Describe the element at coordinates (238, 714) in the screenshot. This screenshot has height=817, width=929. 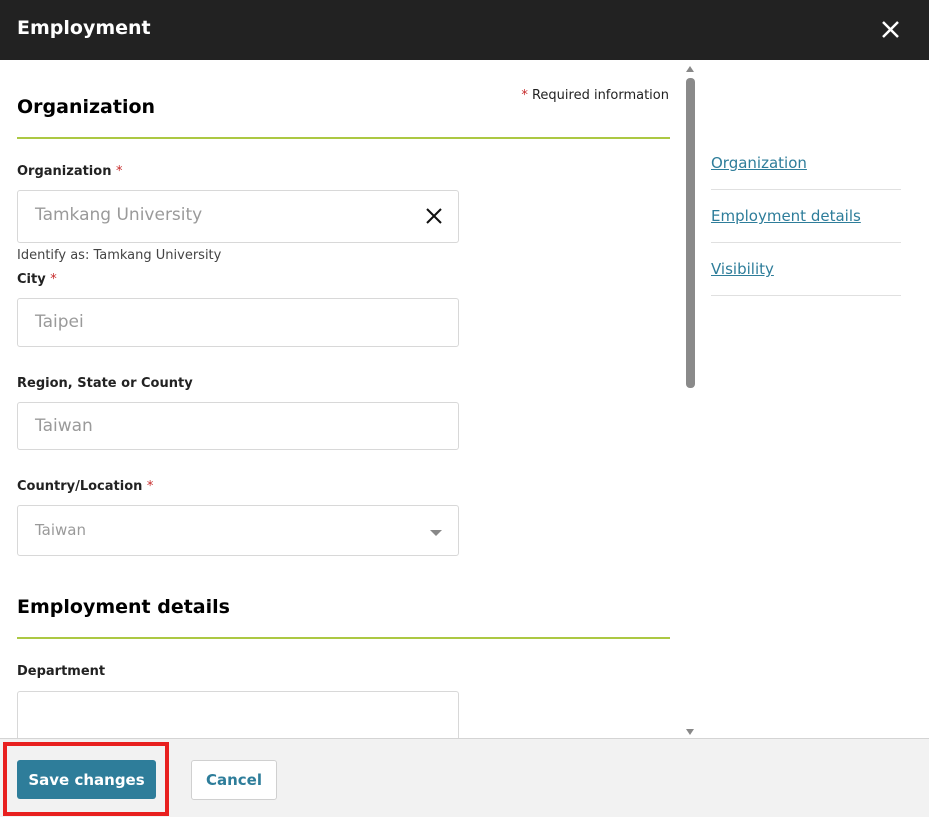
I see `department-input` at that location.